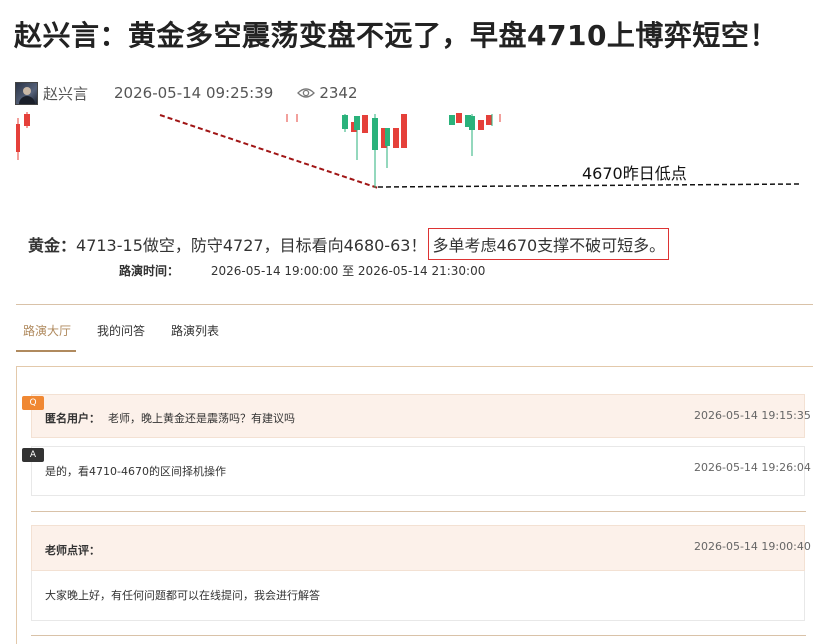 The width and height of the screenshot is (813, 644). Describe the element at coordinates (374, 151) in the screenshot. I see `candles-middle` at that location.